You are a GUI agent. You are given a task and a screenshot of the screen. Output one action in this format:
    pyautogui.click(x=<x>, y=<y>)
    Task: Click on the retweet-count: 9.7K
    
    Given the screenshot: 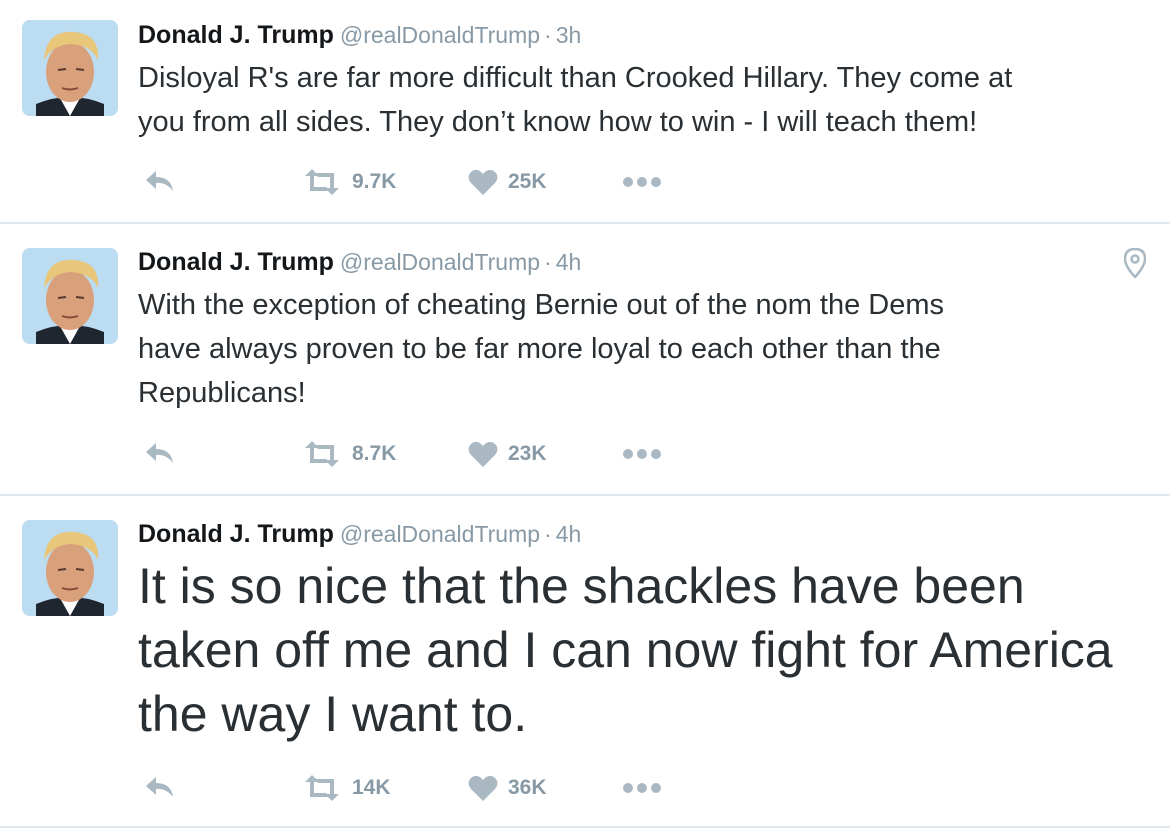 What is the action you would take?
    pyautogui.click(x=374, y=181)
    